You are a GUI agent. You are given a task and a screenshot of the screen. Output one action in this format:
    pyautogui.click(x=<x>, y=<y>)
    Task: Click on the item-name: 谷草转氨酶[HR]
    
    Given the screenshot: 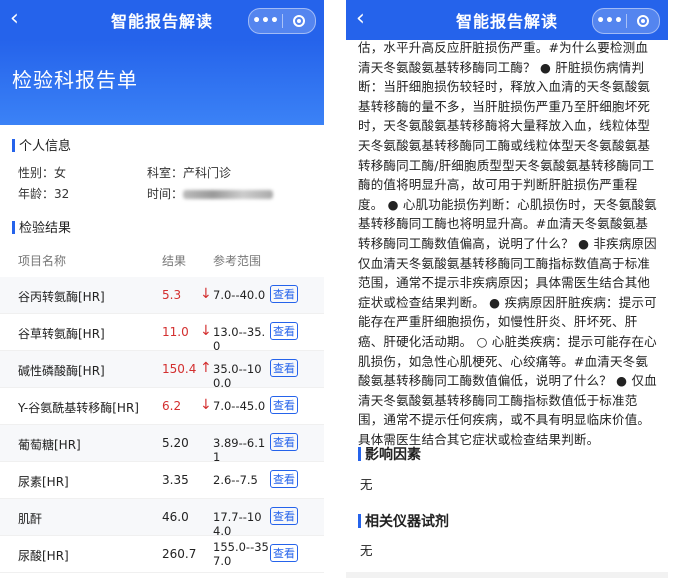 What is the action you would take?
    pyautogui.click(x=61, y=334)
    